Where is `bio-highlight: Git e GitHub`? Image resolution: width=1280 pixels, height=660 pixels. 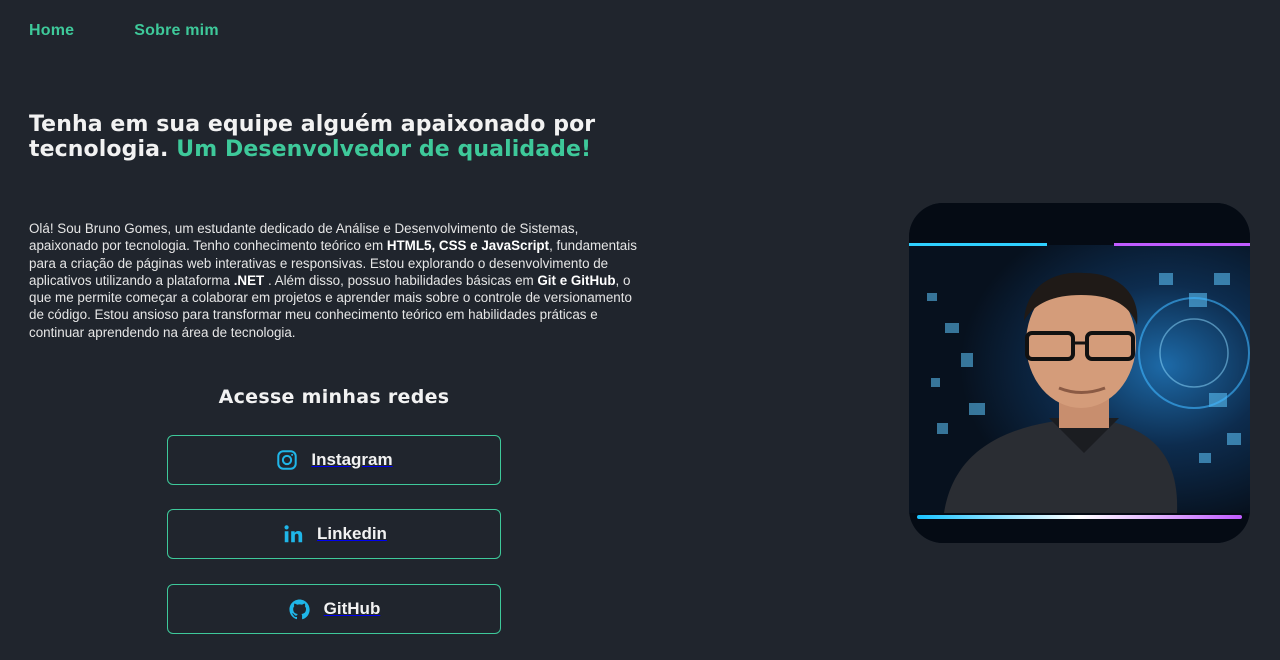 bio-highlight: Git e GitHub is located at coordinates (576, 280).